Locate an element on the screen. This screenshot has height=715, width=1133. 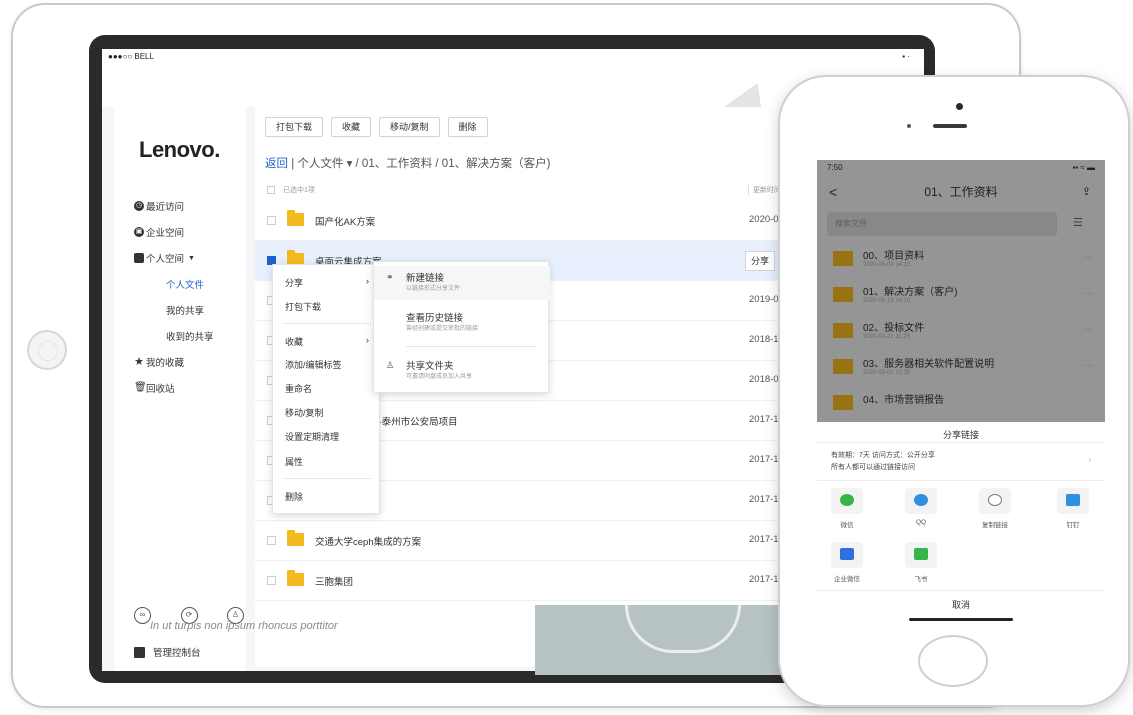
star-icon: ★ is located at coordinates (139, 362).